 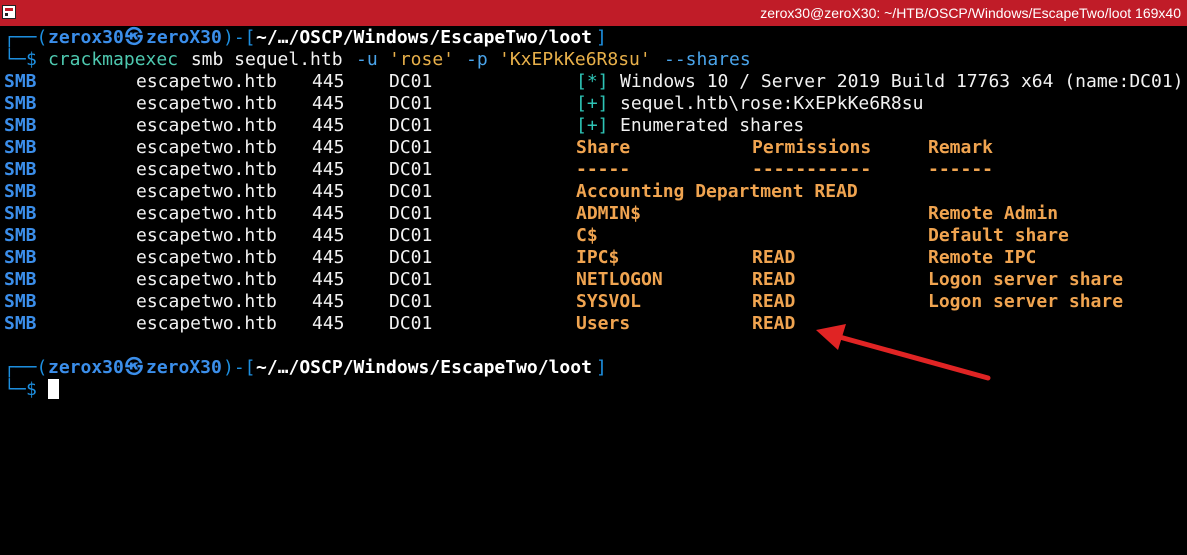 I want to click on share-cell: ADMIN$, so click(x=609, y=213).